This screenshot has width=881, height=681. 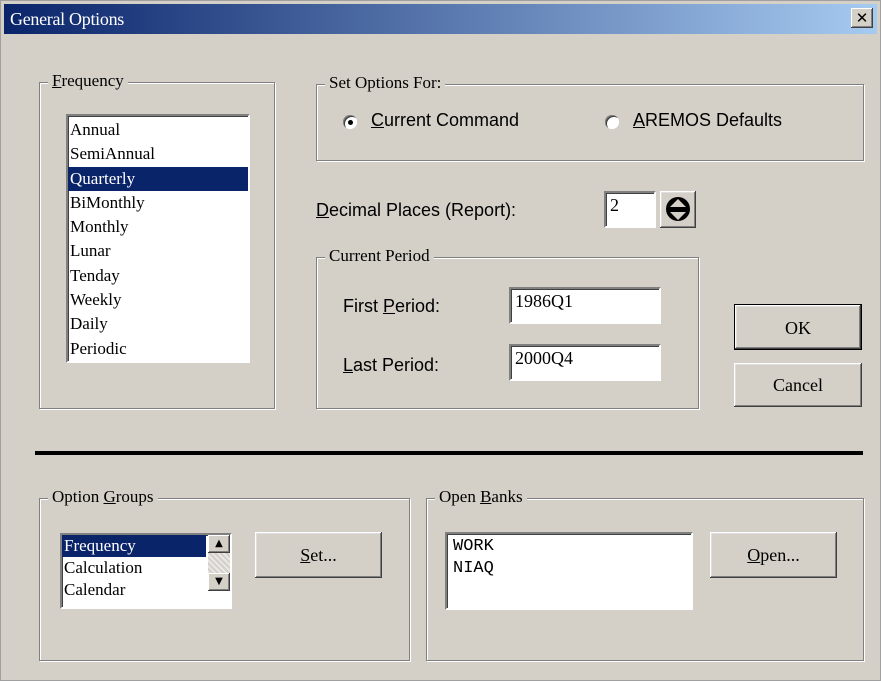 What do you see at coordinates (572, 569) in the screenshot?
I see `list-item: NIAQ` at bounding box center [572, 569].